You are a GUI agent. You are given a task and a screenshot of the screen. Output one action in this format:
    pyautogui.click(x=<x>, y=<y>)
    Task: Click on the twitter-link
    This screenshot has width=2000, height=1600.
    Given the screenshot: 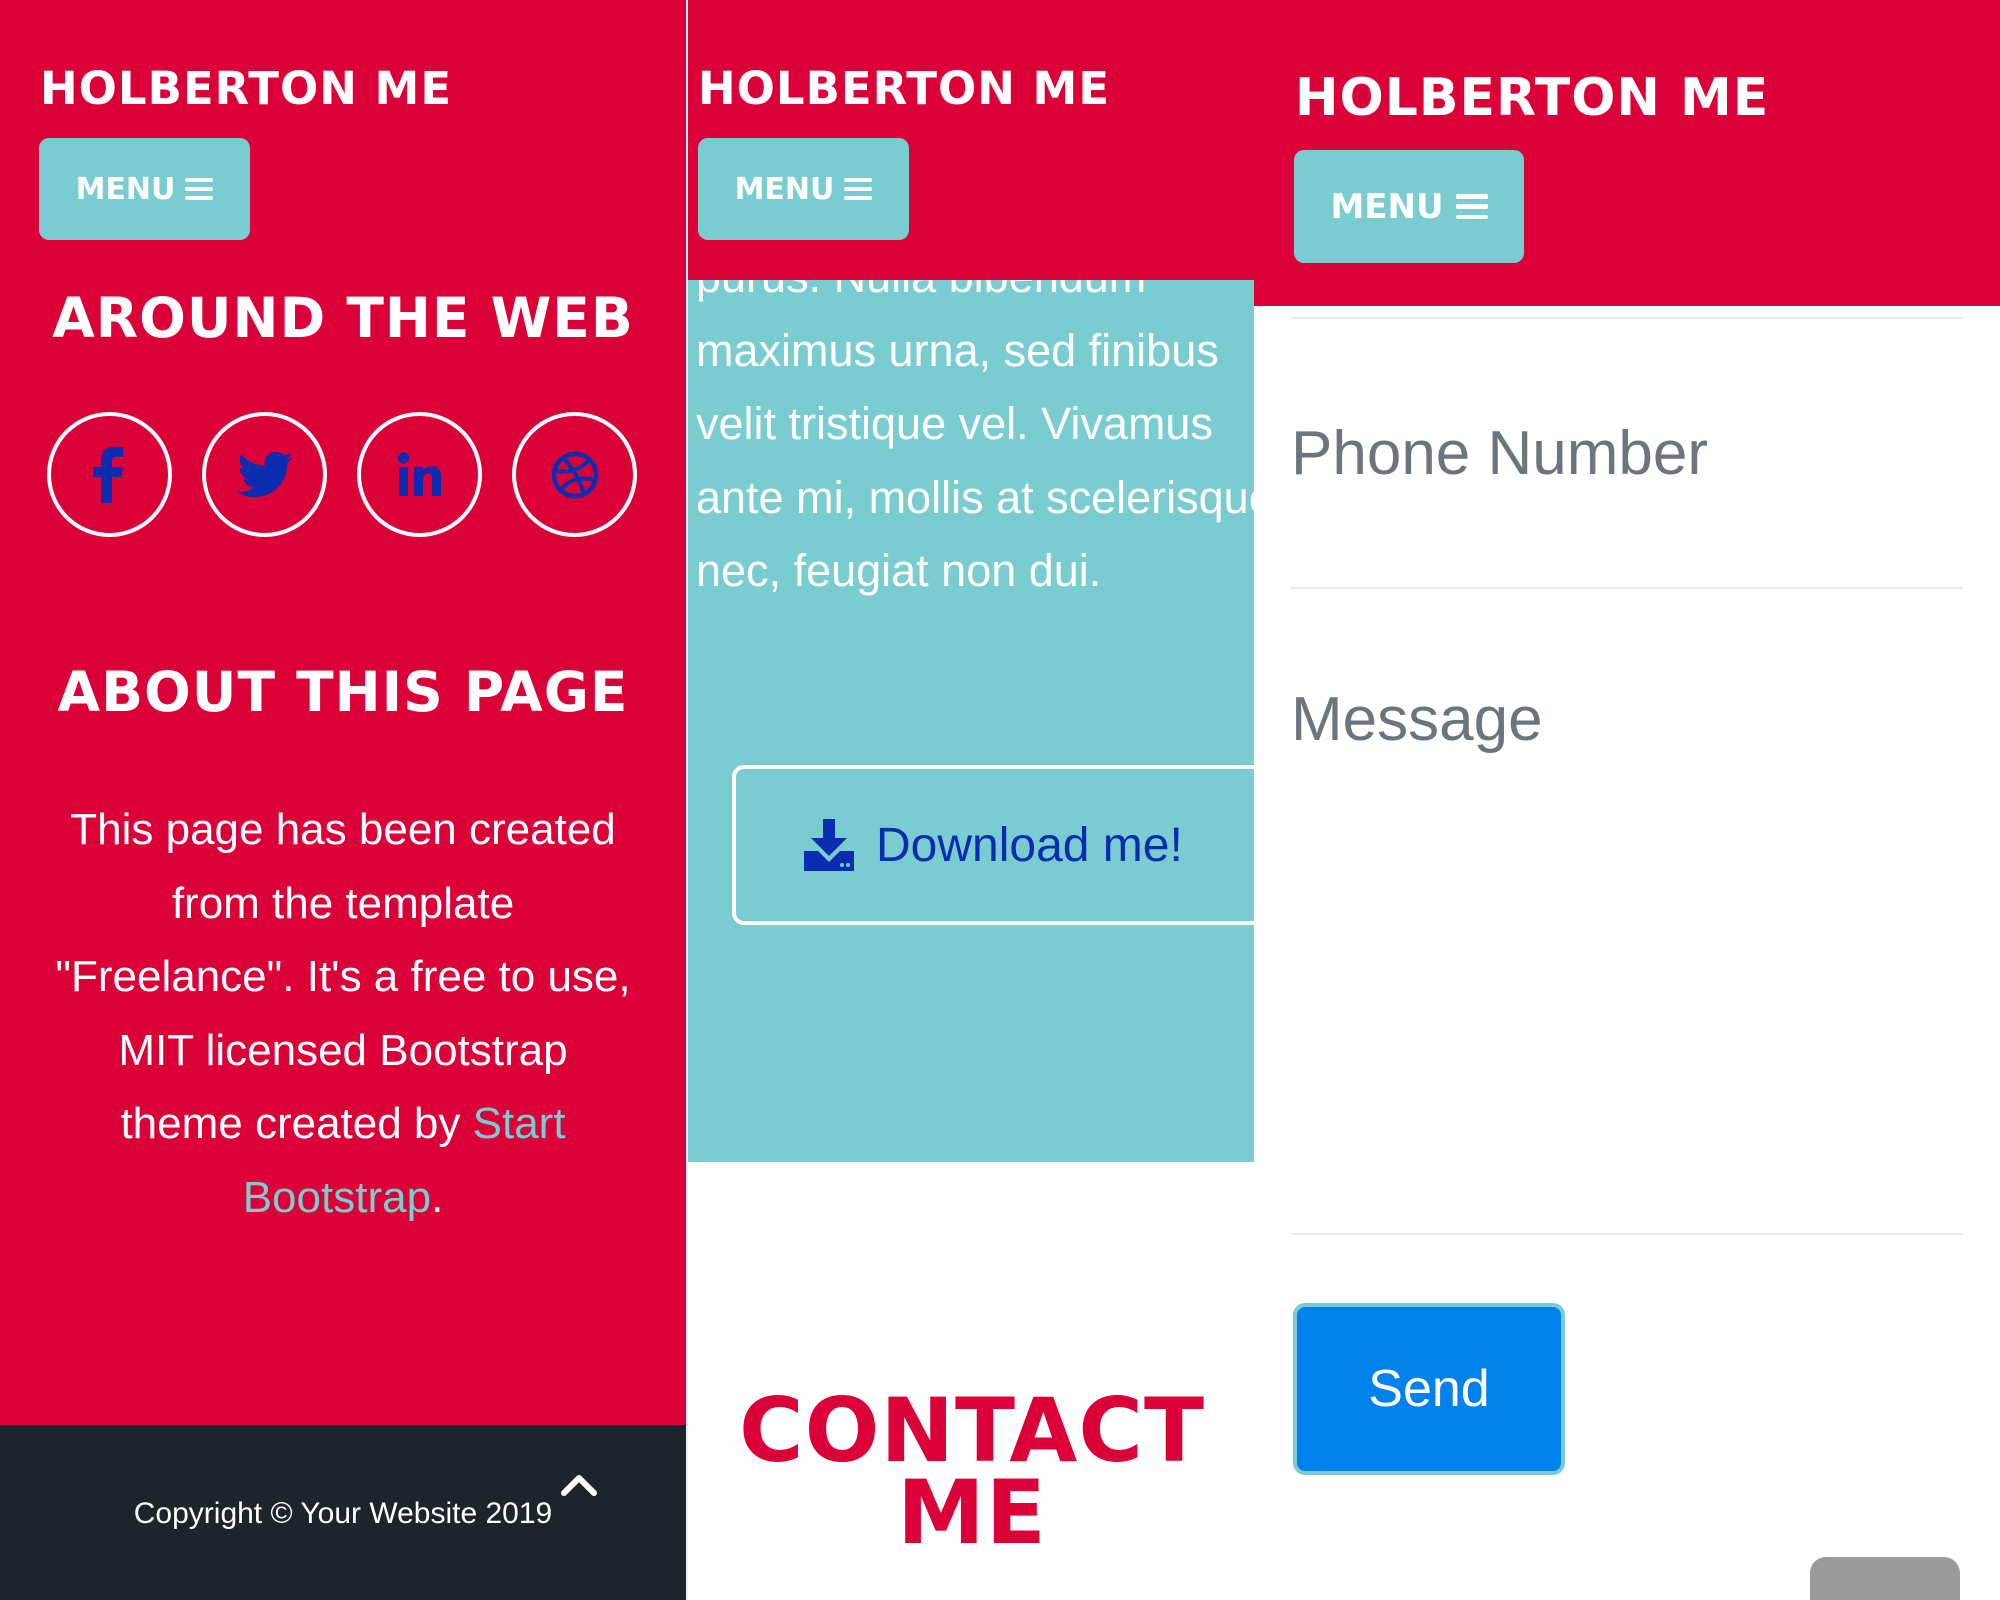 What is the action you would take?
    pyautogui.click(x=264, y=474)
    